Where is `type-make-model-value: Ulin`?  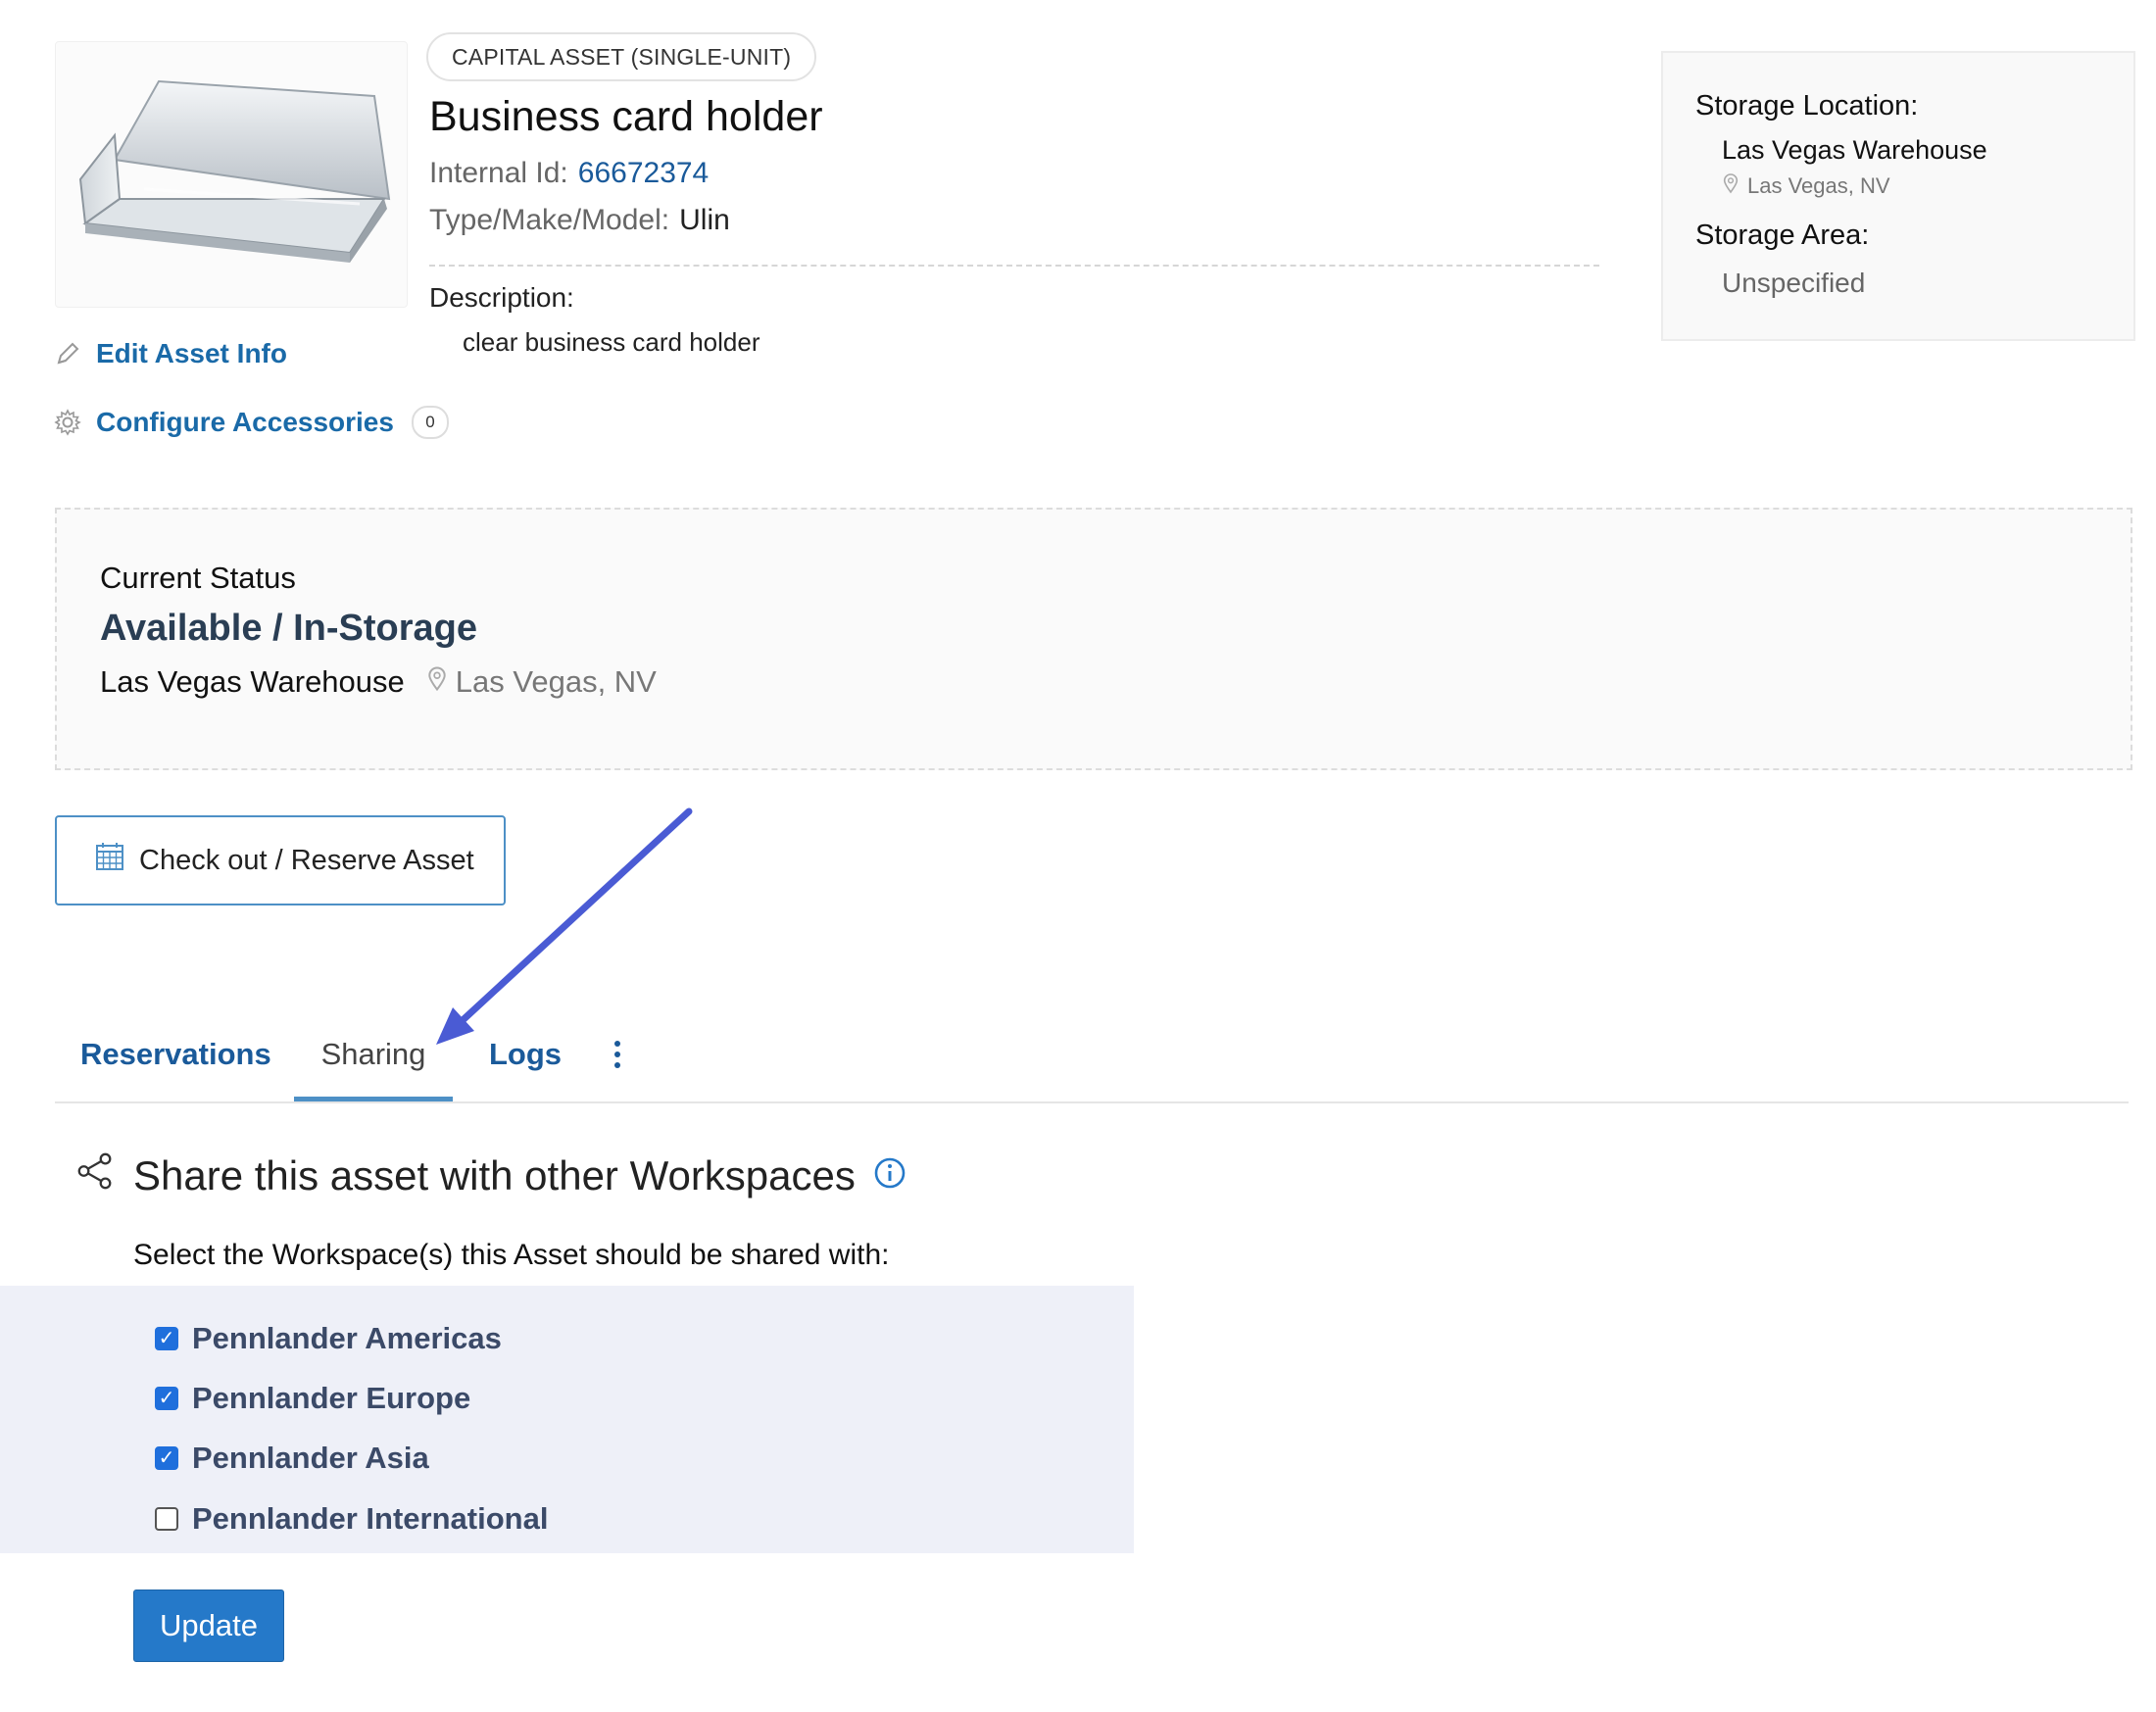 type-make-model-value: Ulin is located at coordinates (704, 220).